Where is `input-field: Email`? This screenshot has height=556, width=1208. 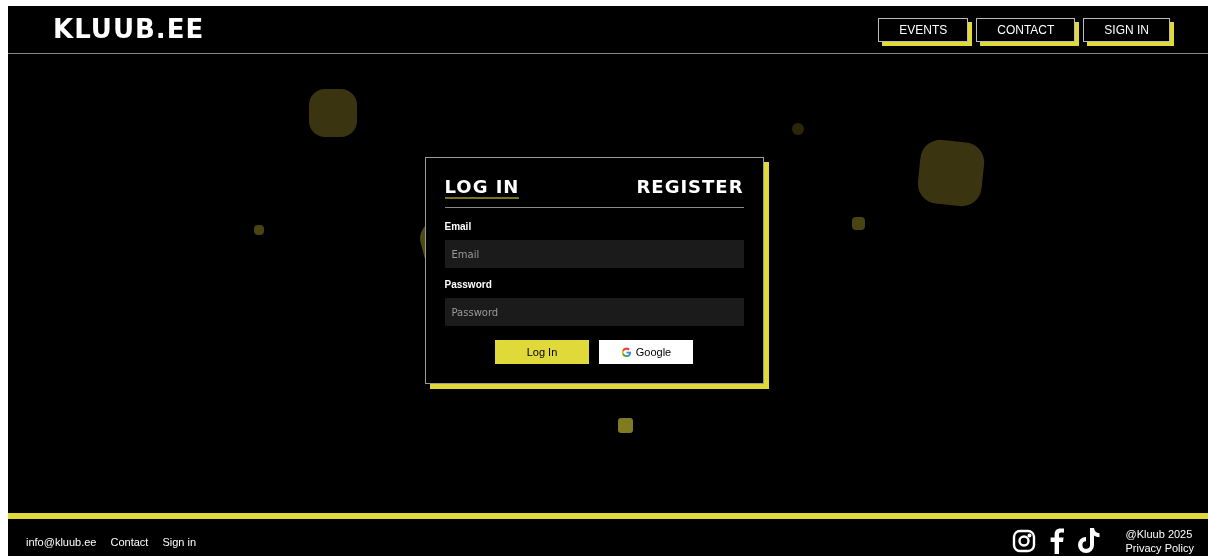
input-field: Email is located at coordinates (594, 254).